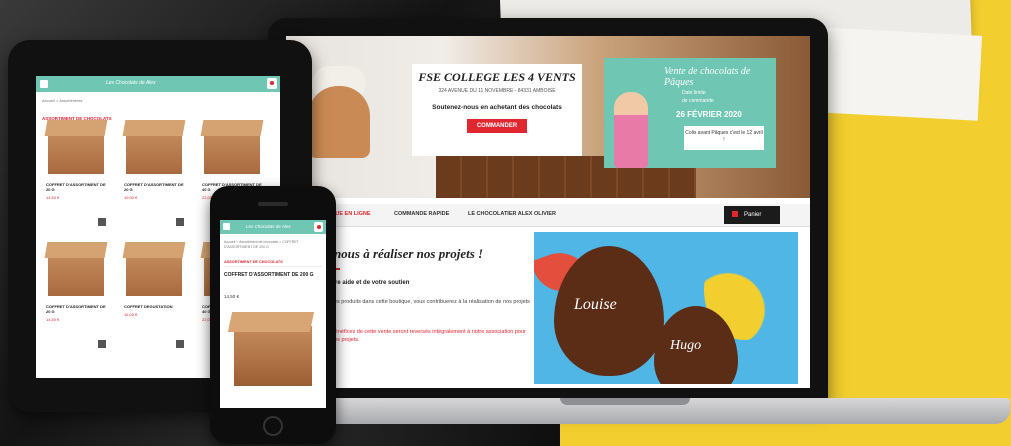 This screenshot has width=1011, height=446. What do you see at coordinates (273, 266) in the screenshot?
I see `divider` at bounding box center [273, 266].